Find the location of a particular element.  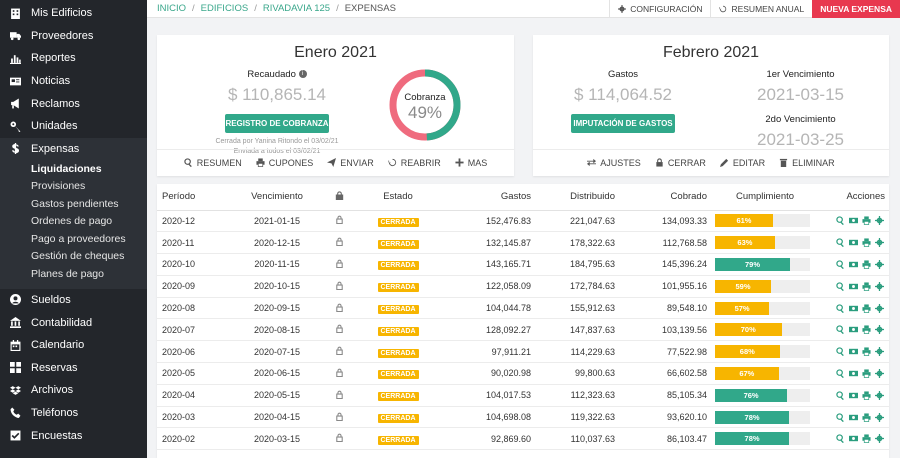

sidebar-item-expensas: Expensas is located at coordinates (73, 149).